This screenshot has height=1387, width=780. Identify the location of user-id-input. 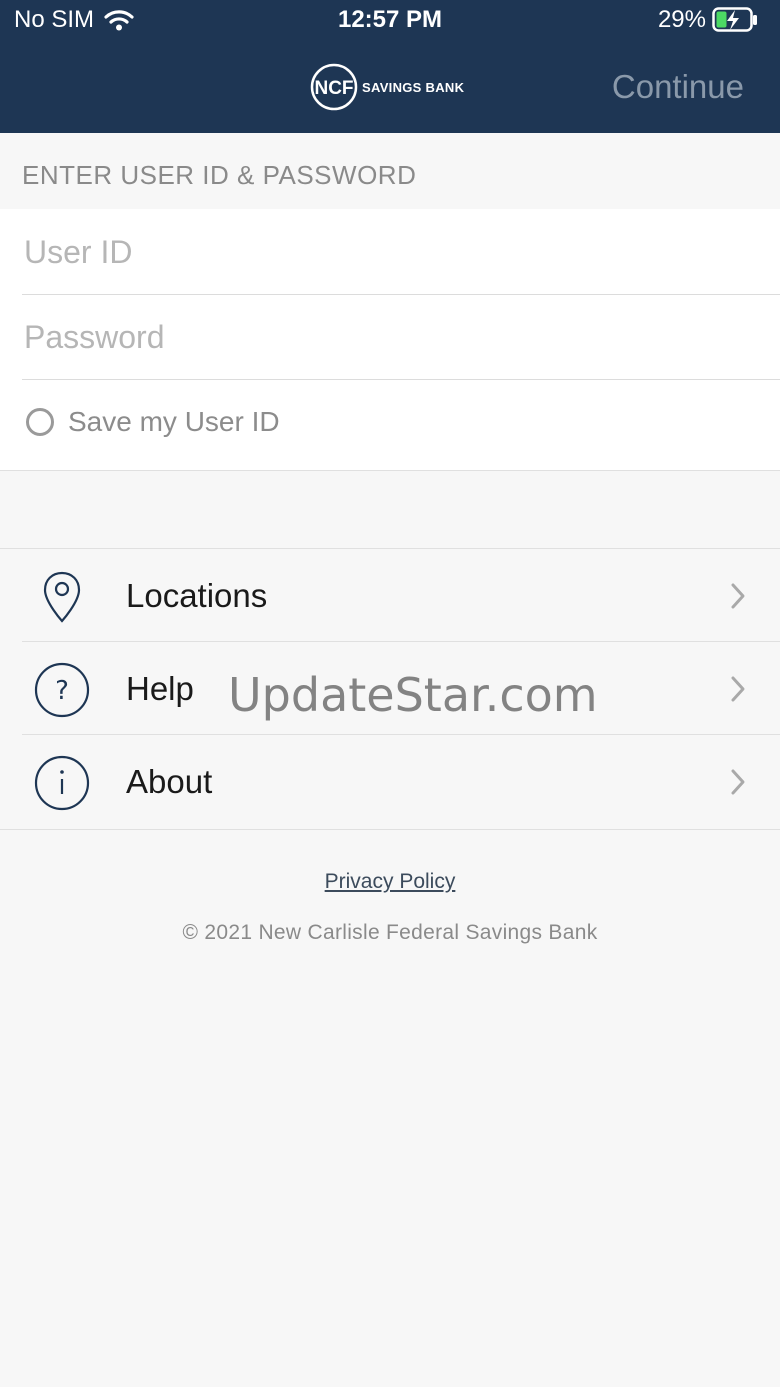
(374, 252).